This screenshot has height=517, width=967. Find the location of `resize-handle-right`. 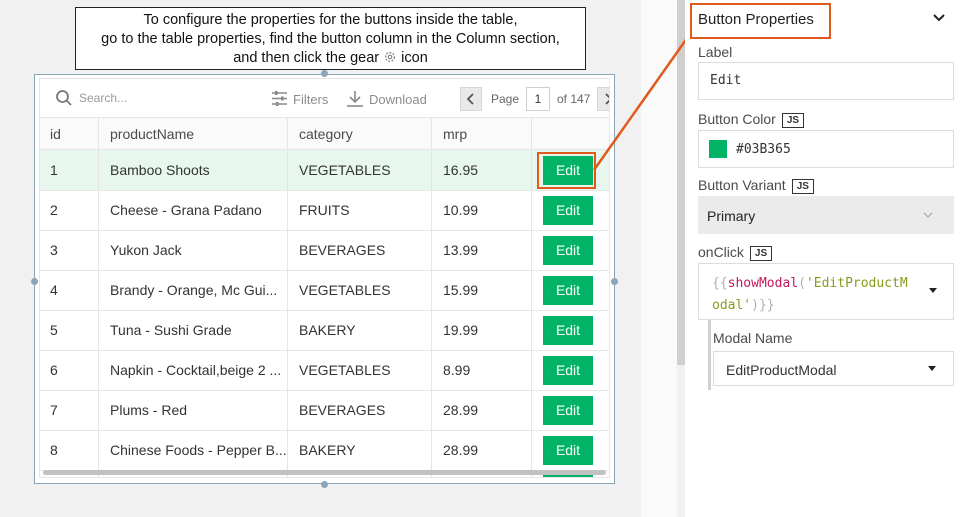

resize-handle-right is located at coordinates (614, 281).